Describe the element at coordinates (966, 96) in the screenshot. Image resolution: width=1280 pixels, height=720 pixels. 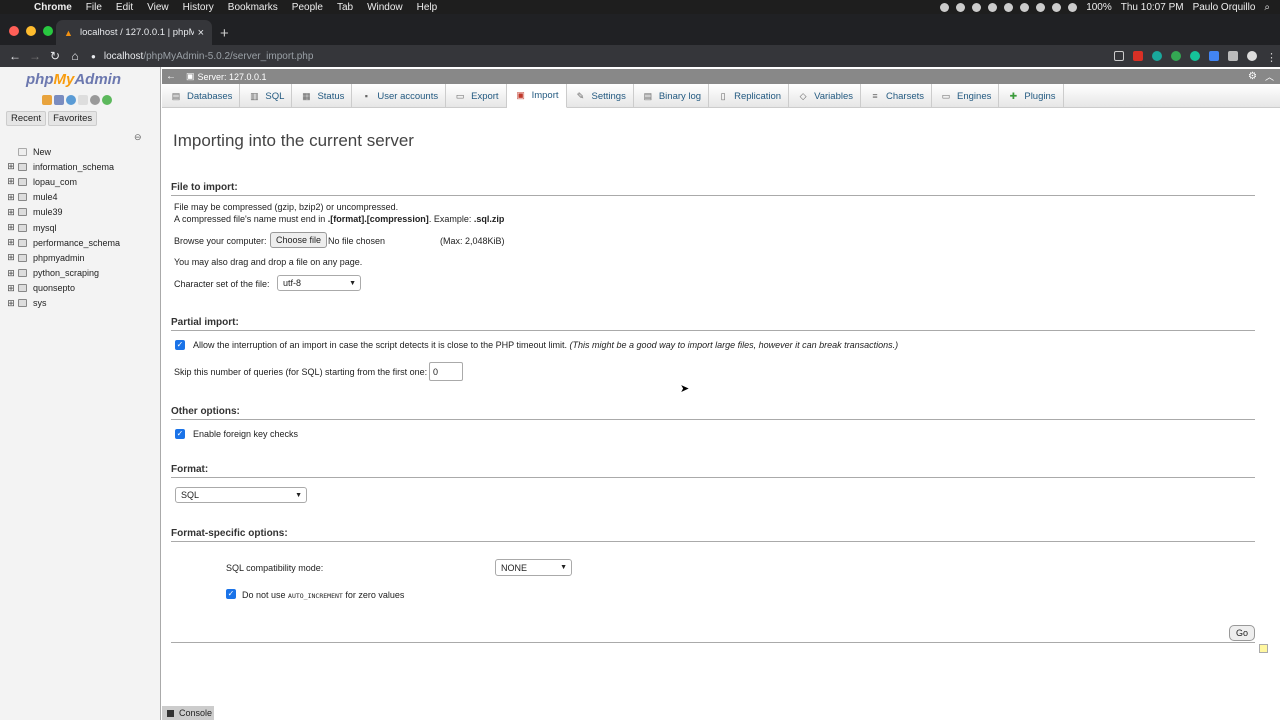
I see `tab-engines: ▭ Engines` at that location.